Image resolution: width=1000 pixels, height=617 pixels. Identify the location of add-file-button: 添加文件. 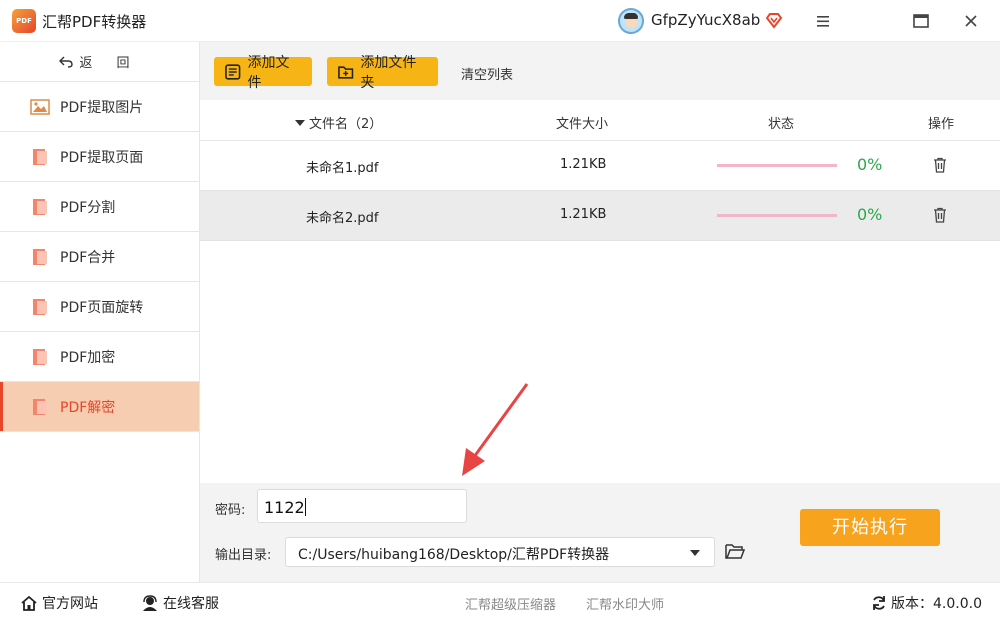
(263, 73).